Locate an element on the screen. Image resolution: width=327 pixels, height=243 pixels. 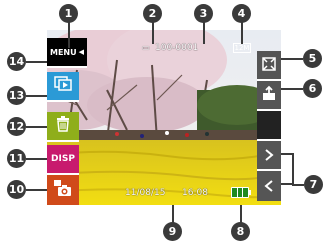
chevron-right-icon is located at coordinates (269, 155).